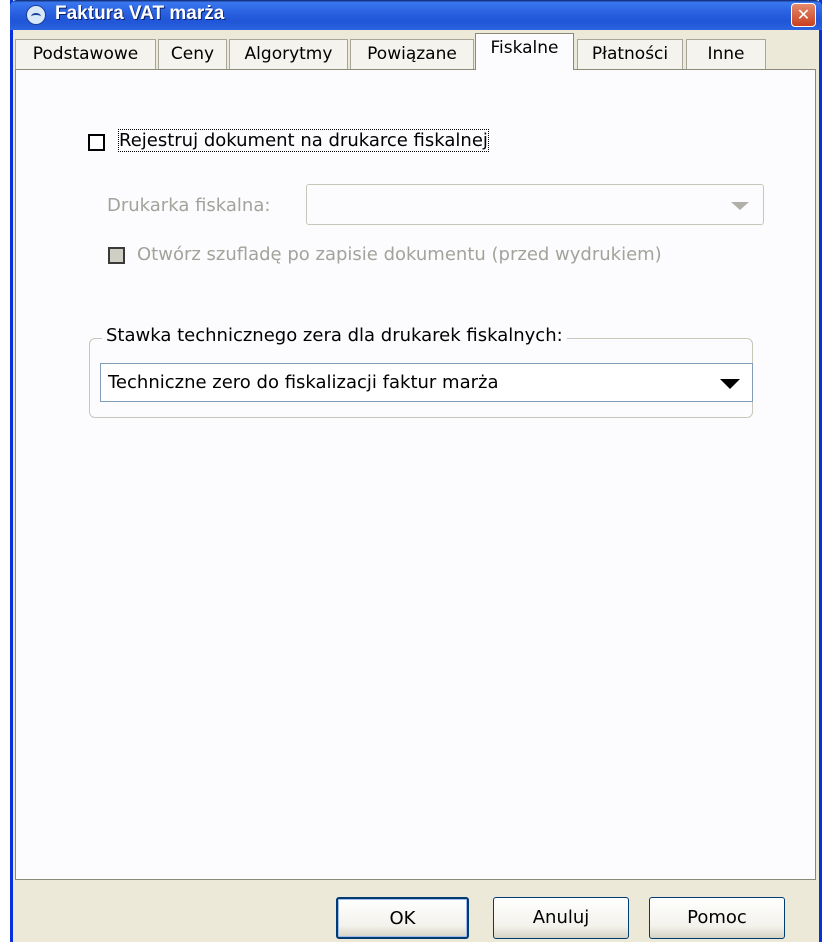  What do you see at coordinates (192, 54) in the screenshot?
I see `tab-ceny: Ceny` at bounding box center [192, 54].